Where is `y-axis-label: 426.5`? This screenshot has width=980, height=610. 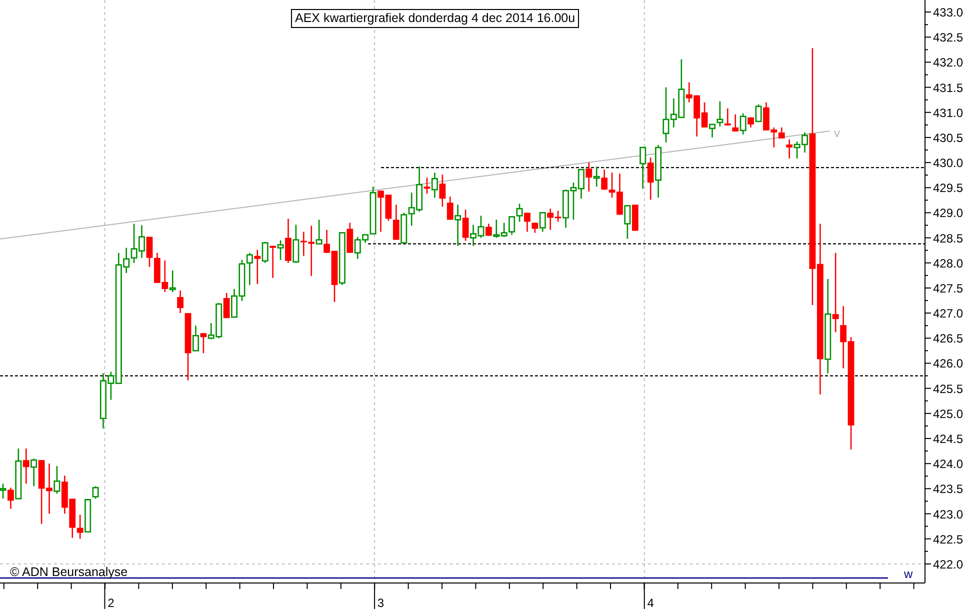
y-axis-label: 426.5 is located at coordinates (948, 339).